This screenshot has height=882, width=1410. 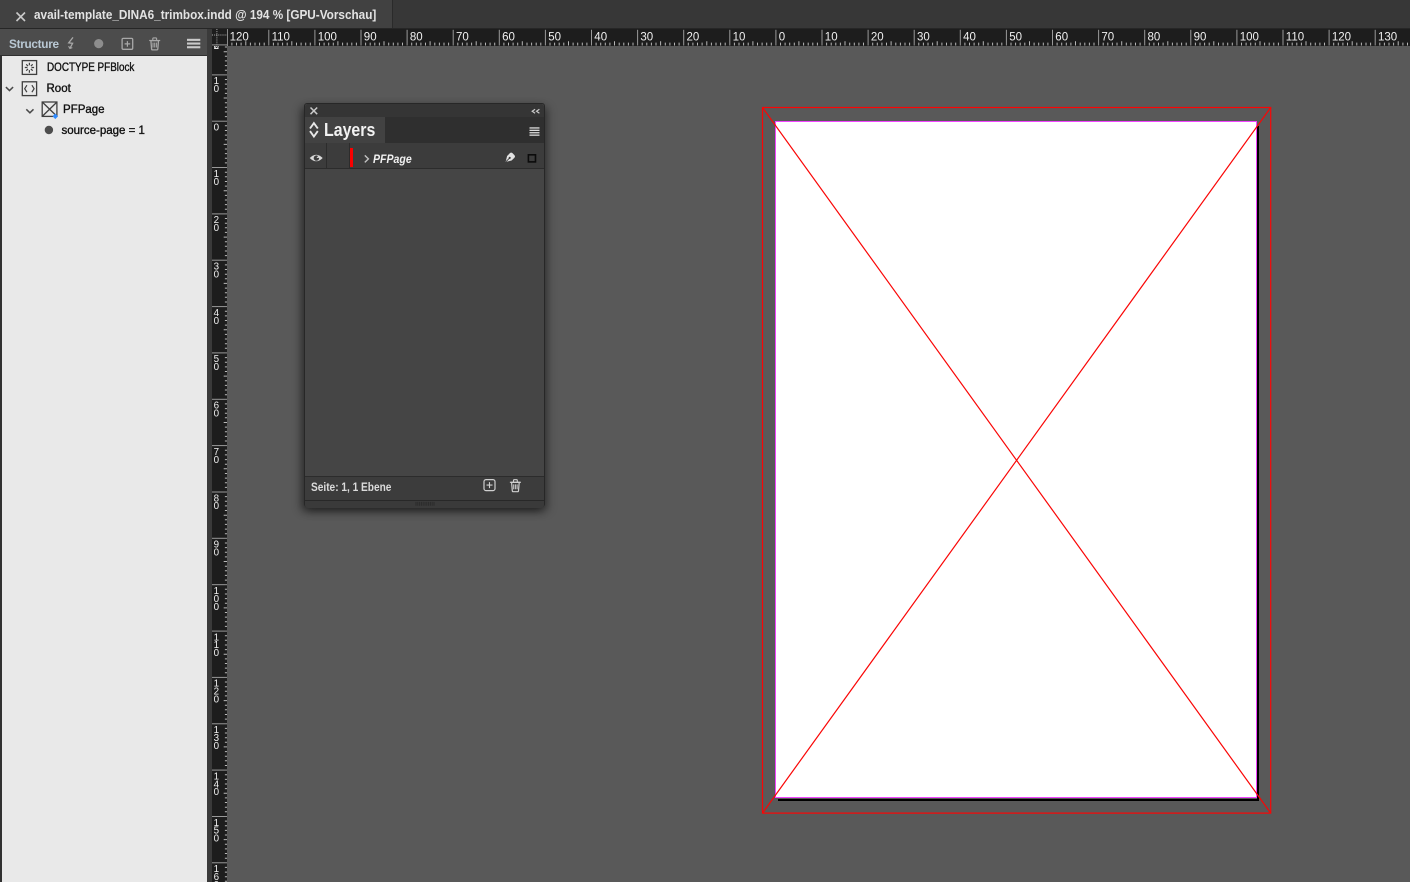 I want to click on svg-text: 130, so click(x=1387, y=38).